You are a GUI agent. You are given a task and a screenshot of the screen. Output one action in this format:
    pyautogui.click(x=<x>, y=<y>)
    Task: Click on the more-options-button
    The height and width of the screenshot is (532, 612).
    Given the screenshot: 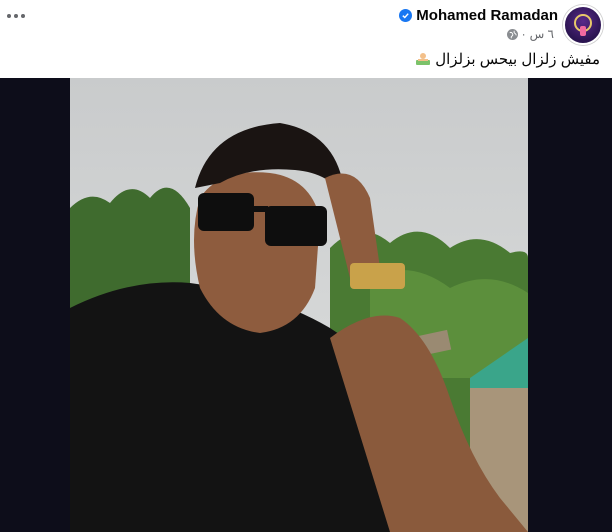 What is the action you would take?
    pyautogui.click(x=16, y=16)
    